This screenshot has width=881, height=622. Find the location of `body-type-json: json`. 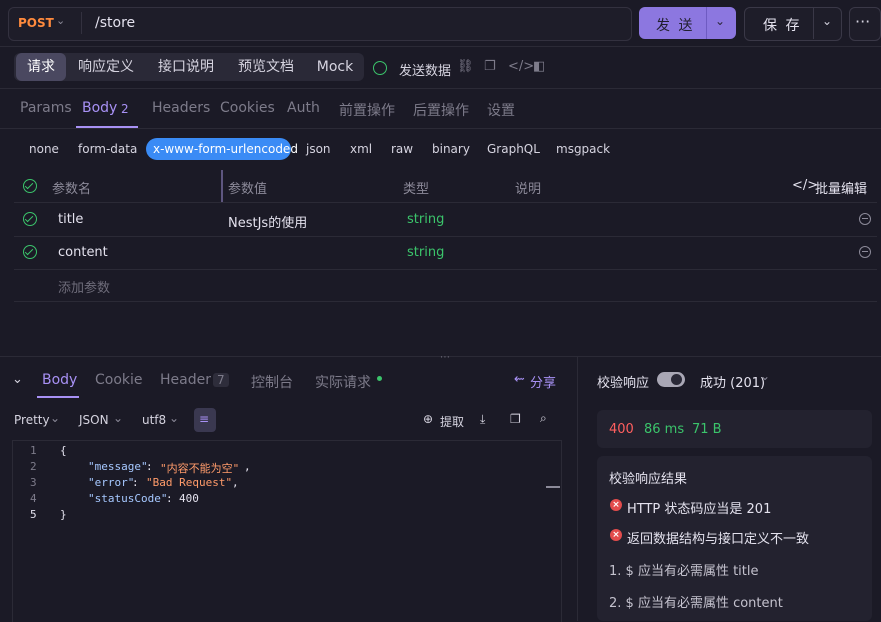

body-type-json: json is located at coordinates (318, 149).